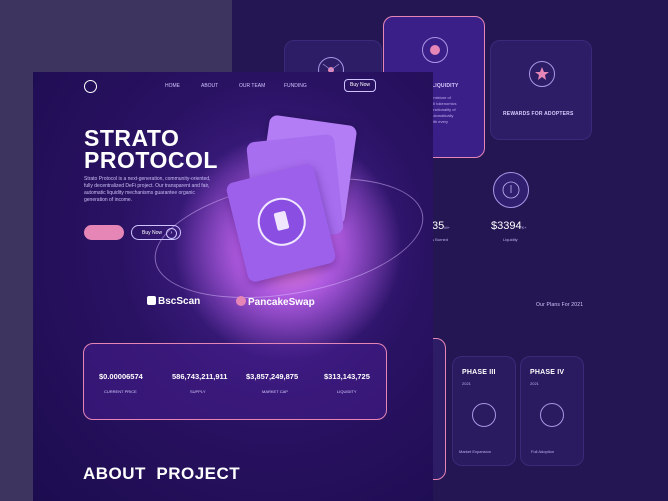  I want to click on bscscan-logo: BscScan, so click(173, 301).